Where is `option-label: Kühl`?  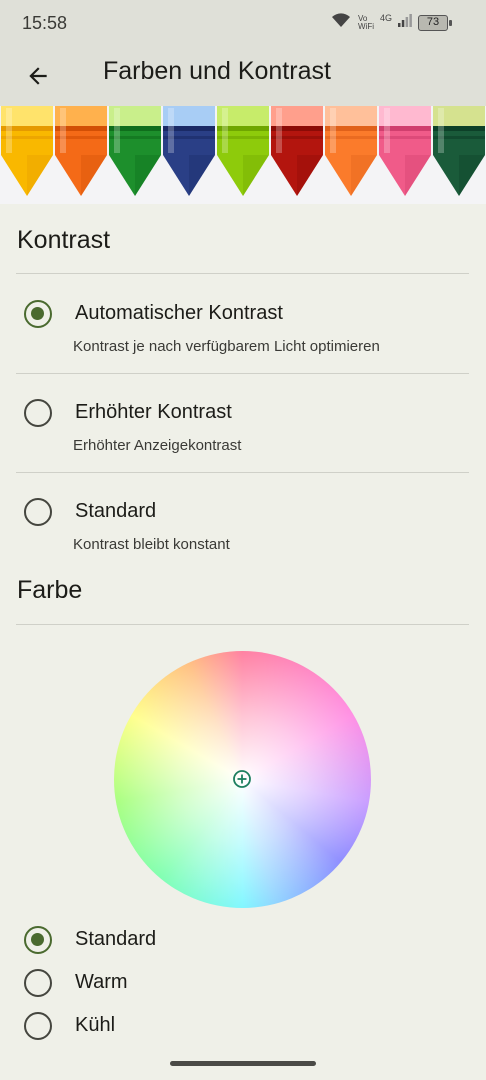
option-label: Kühl is located at coordinates (95, 1025).